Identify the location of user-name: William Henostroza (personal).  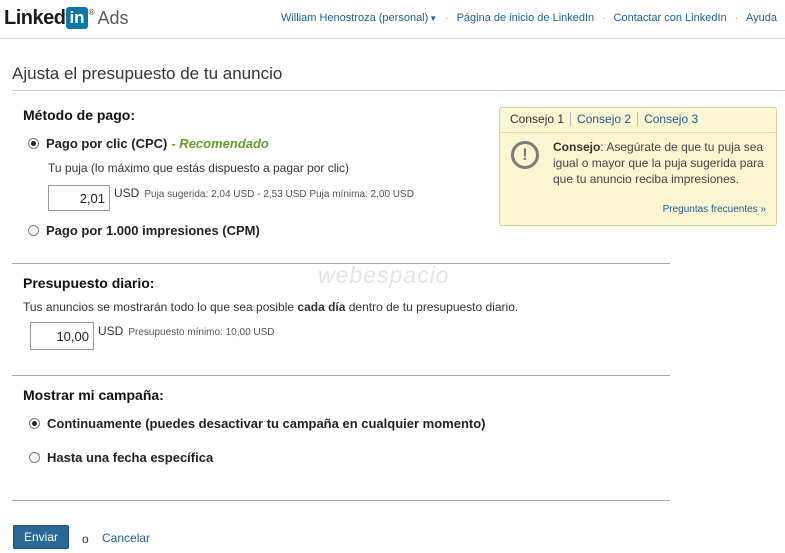
(354, 18).